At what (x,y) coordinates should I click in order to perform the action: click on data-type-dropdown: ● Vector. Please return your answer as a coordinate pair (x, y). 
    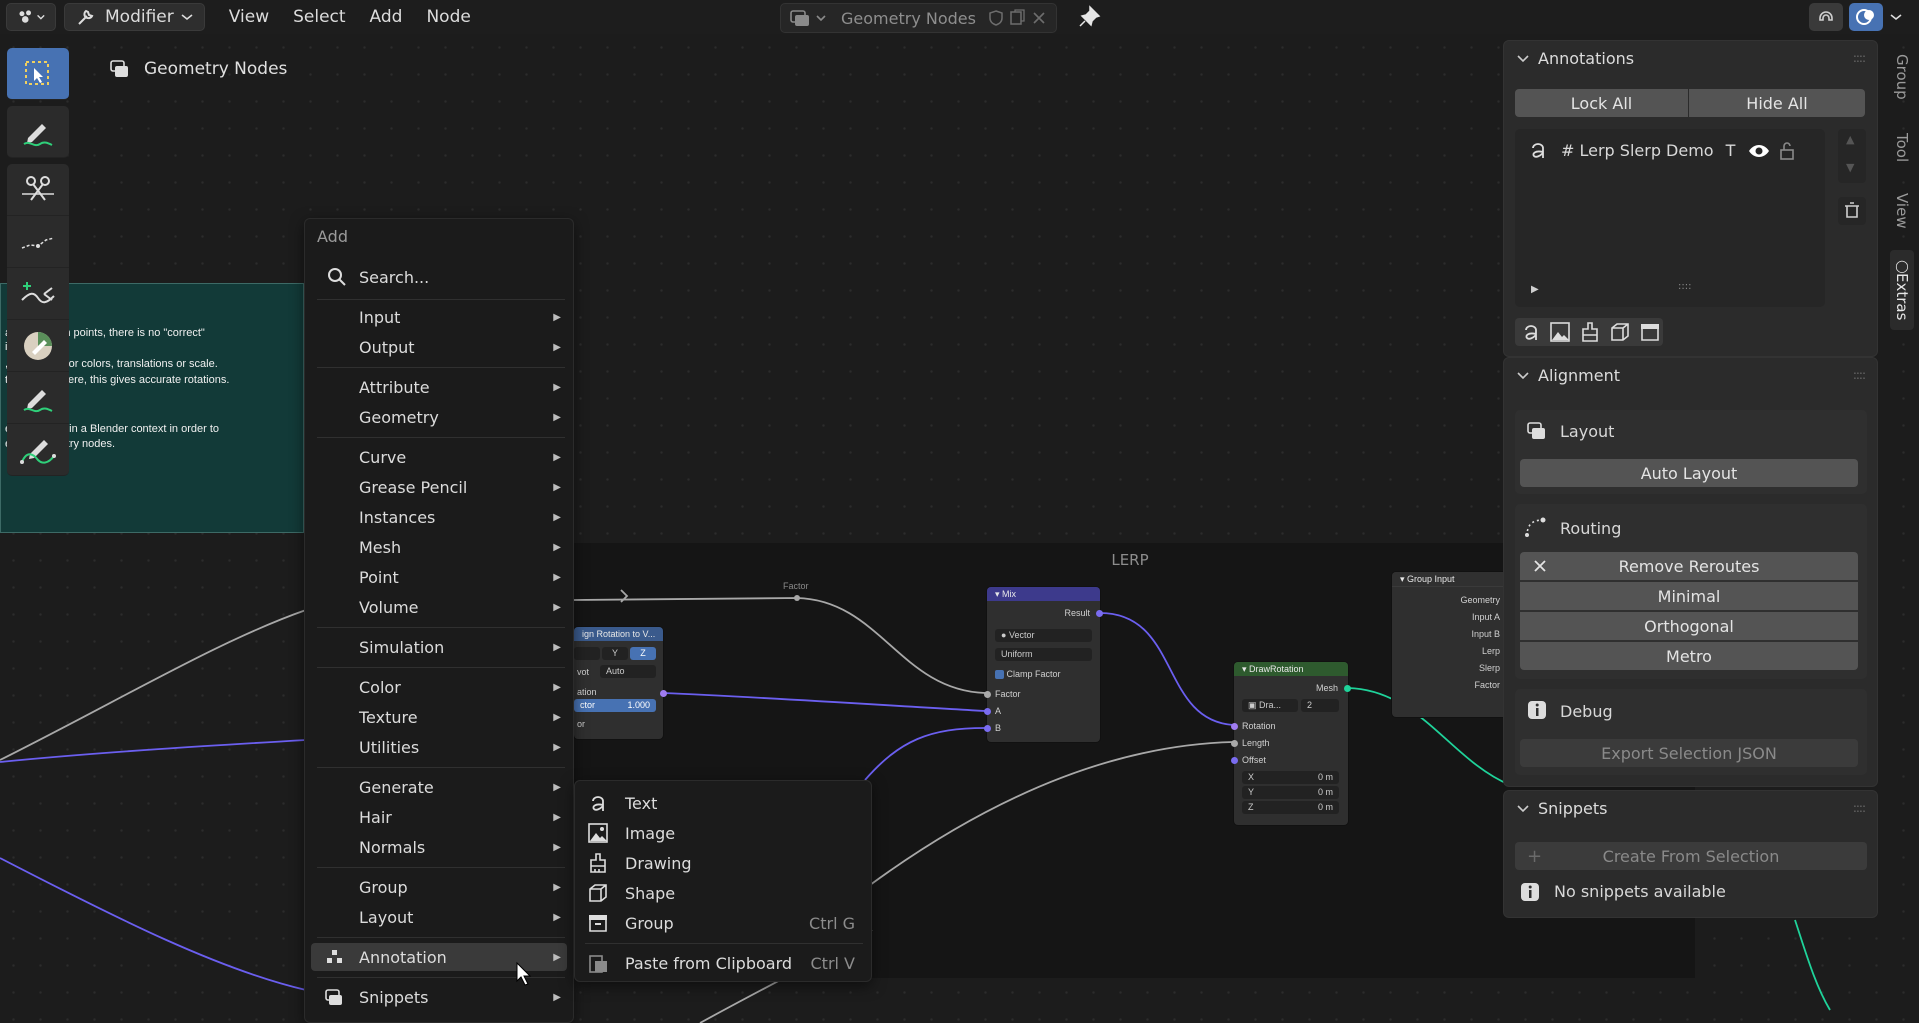
    Looking at the image, I should click on (1043, 635).